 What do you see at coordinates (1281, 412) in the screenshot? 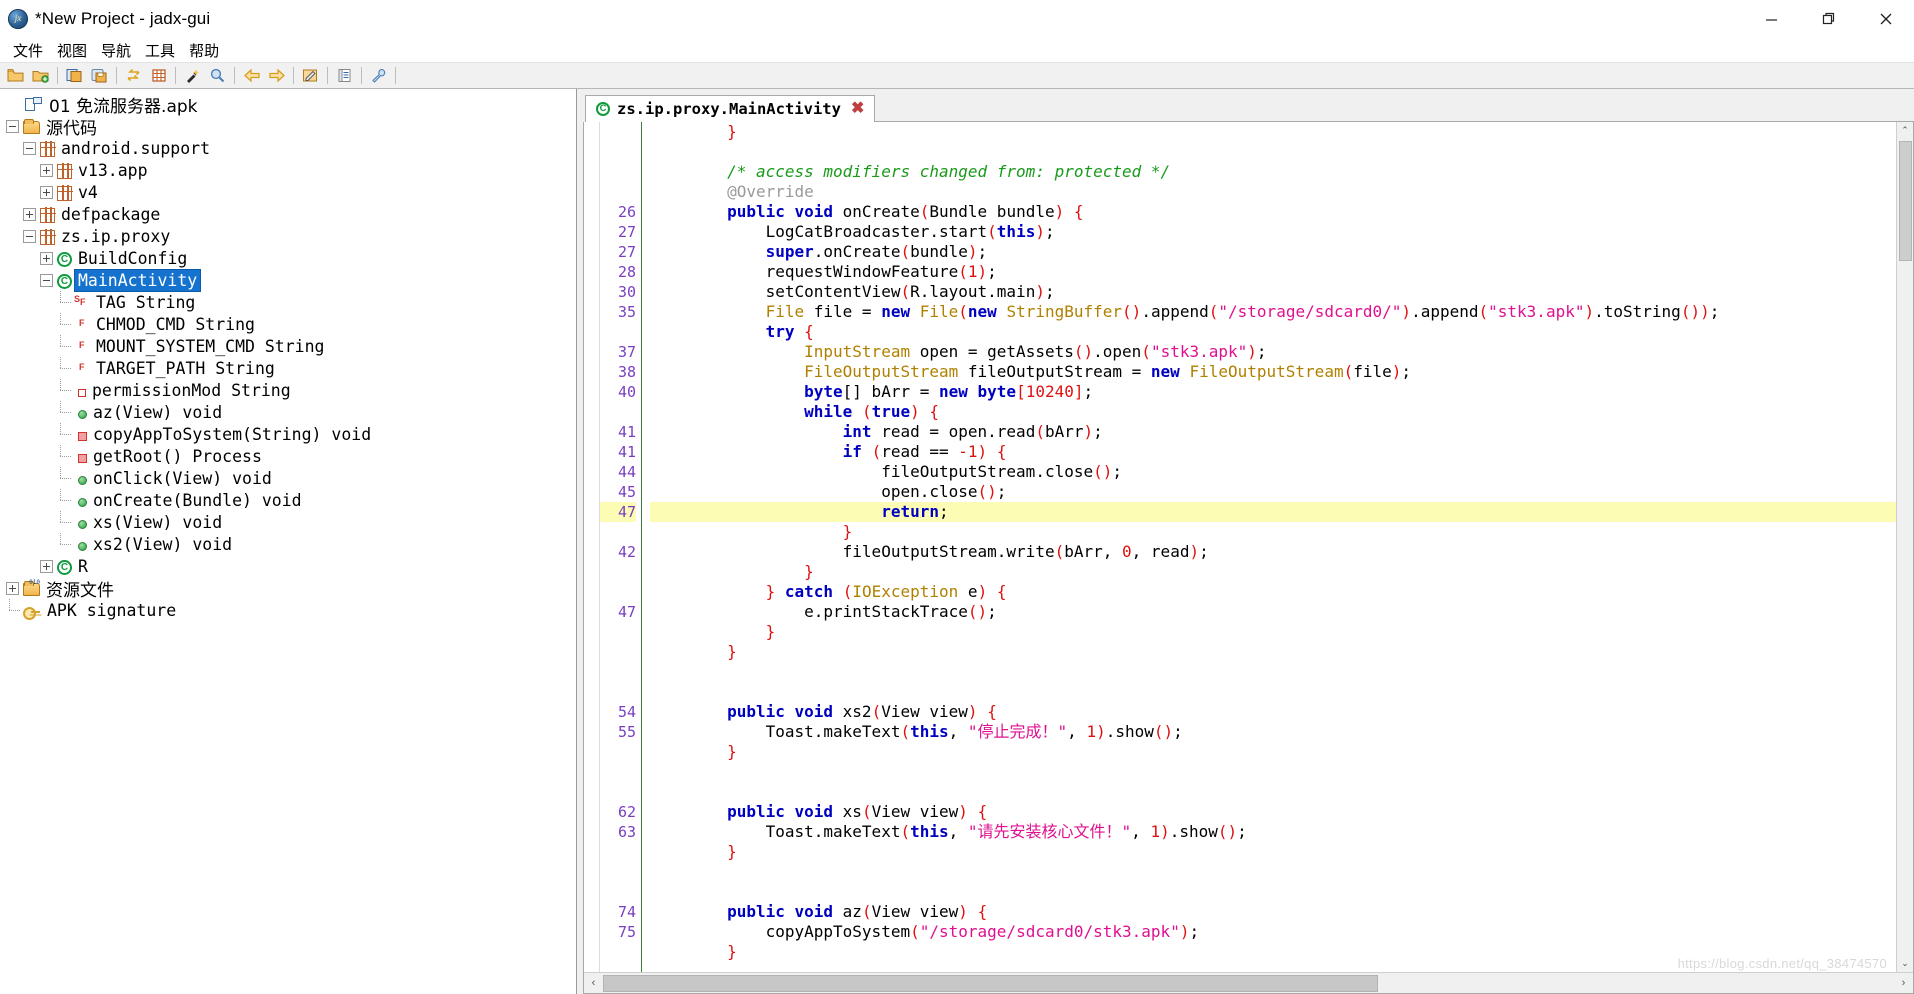
I see `code-line: while (true) {` at bounding box center [1281, 412].